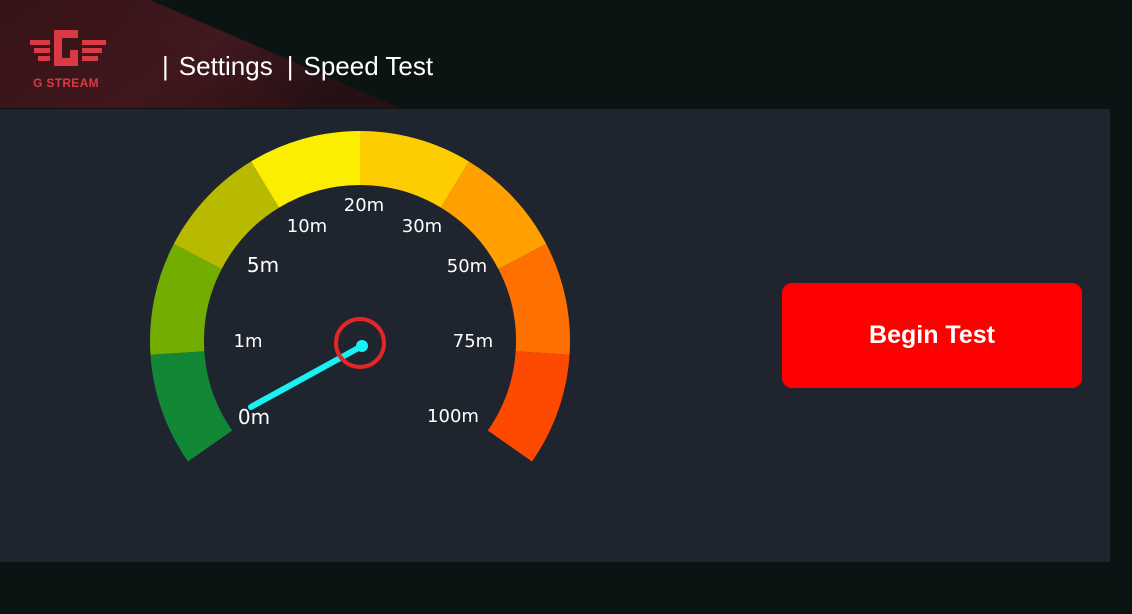  I want to click on breadcrumb: | Settings | Speed Test, so click(304, 66).